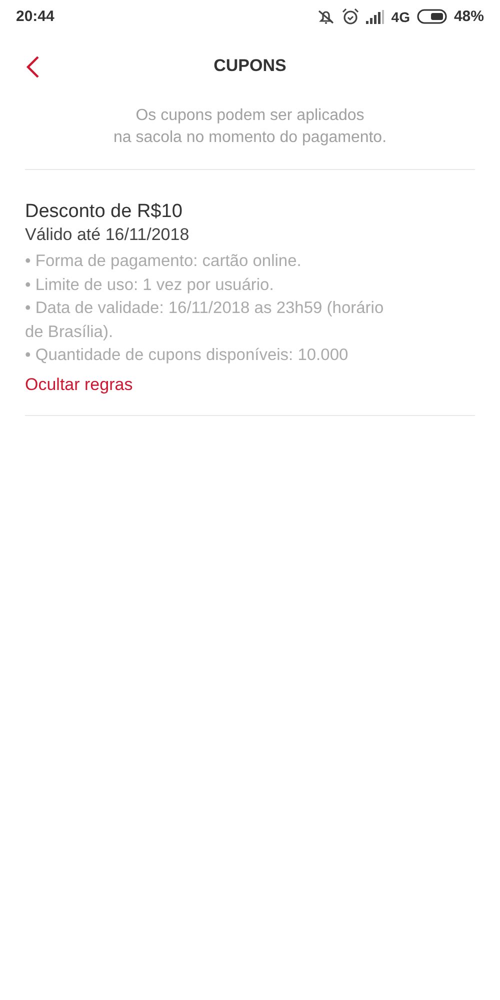  What do you see at coordinates (79, 384) in the screenshot?
I see `rules-toggle-link: Ocultar regras` at bounding box center [79, 384].